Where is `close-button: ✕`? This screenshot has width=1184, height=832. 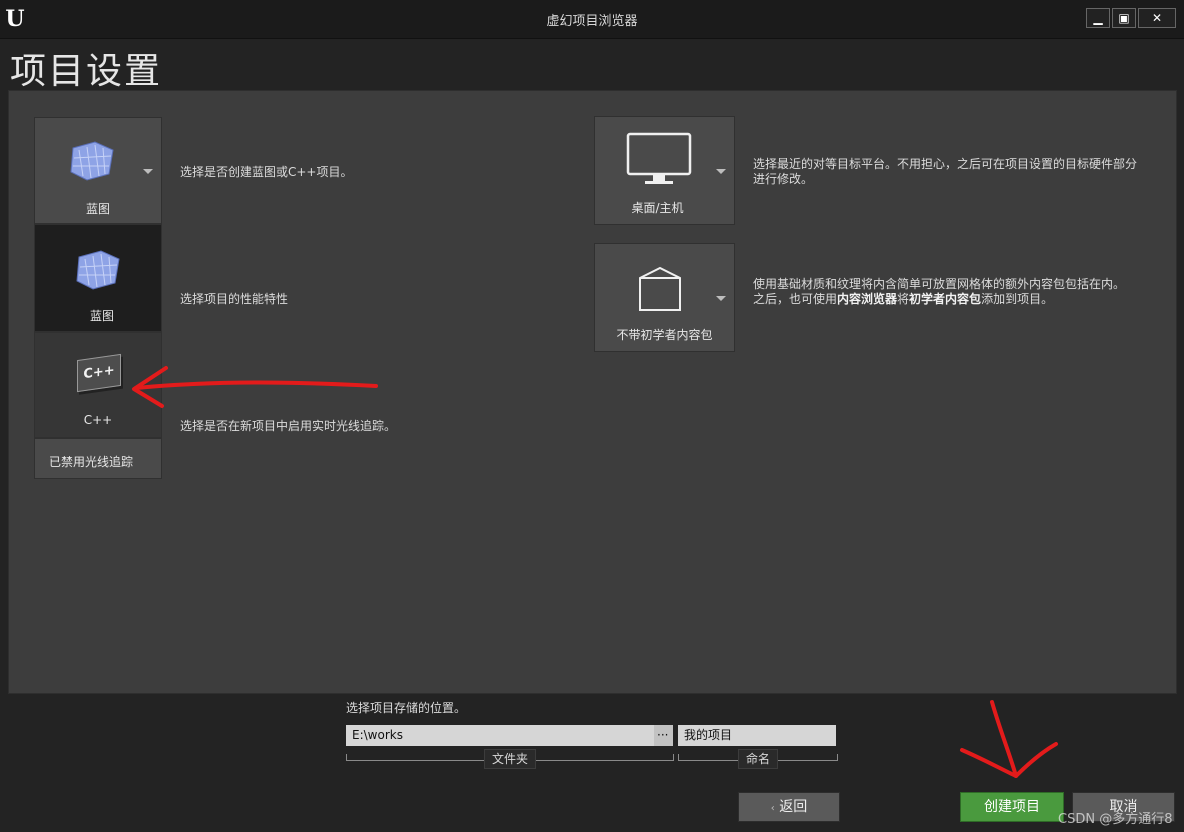 close-button: ✕ is located at coordinates (1157, 18).